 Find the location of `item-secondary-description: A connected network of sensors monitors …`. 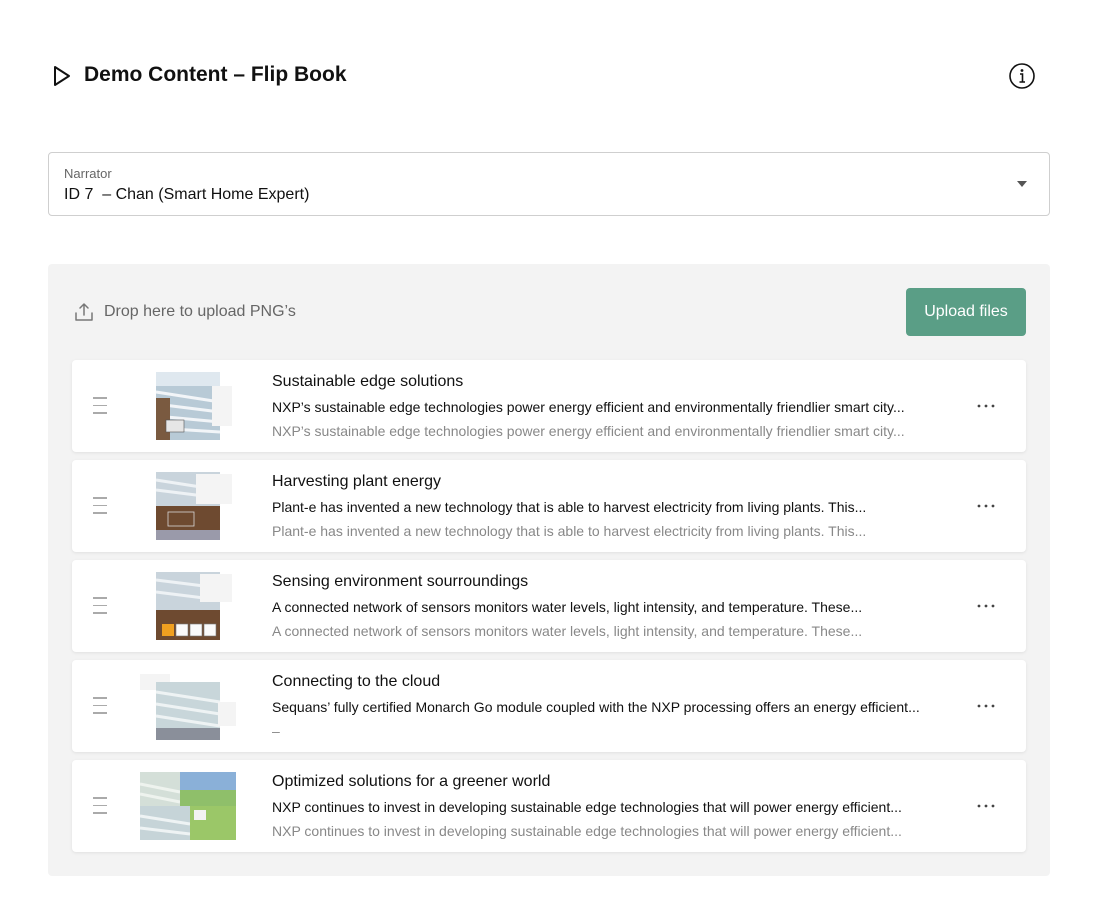

item-secondary-description: A connected network of sensors monitors … is located at coordinates (567, 631).